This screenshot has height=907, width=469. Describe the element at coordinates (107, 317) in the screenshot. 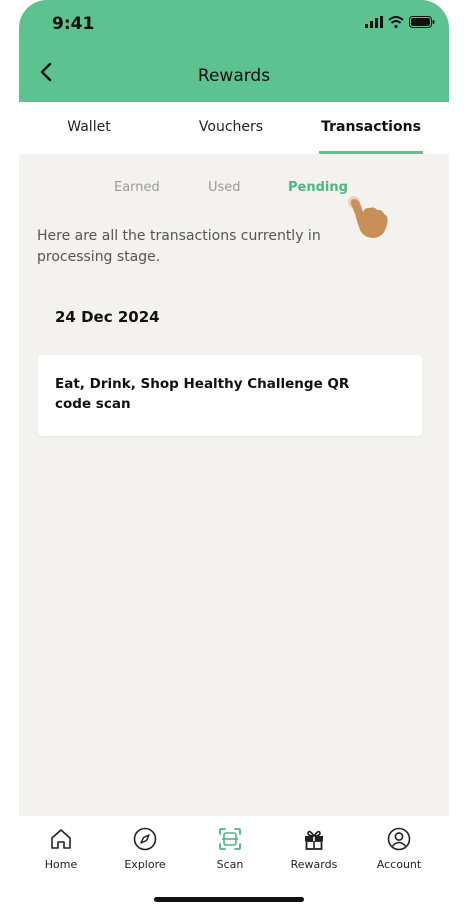

I see `date-heading: 24 Dec 2024` at that location.